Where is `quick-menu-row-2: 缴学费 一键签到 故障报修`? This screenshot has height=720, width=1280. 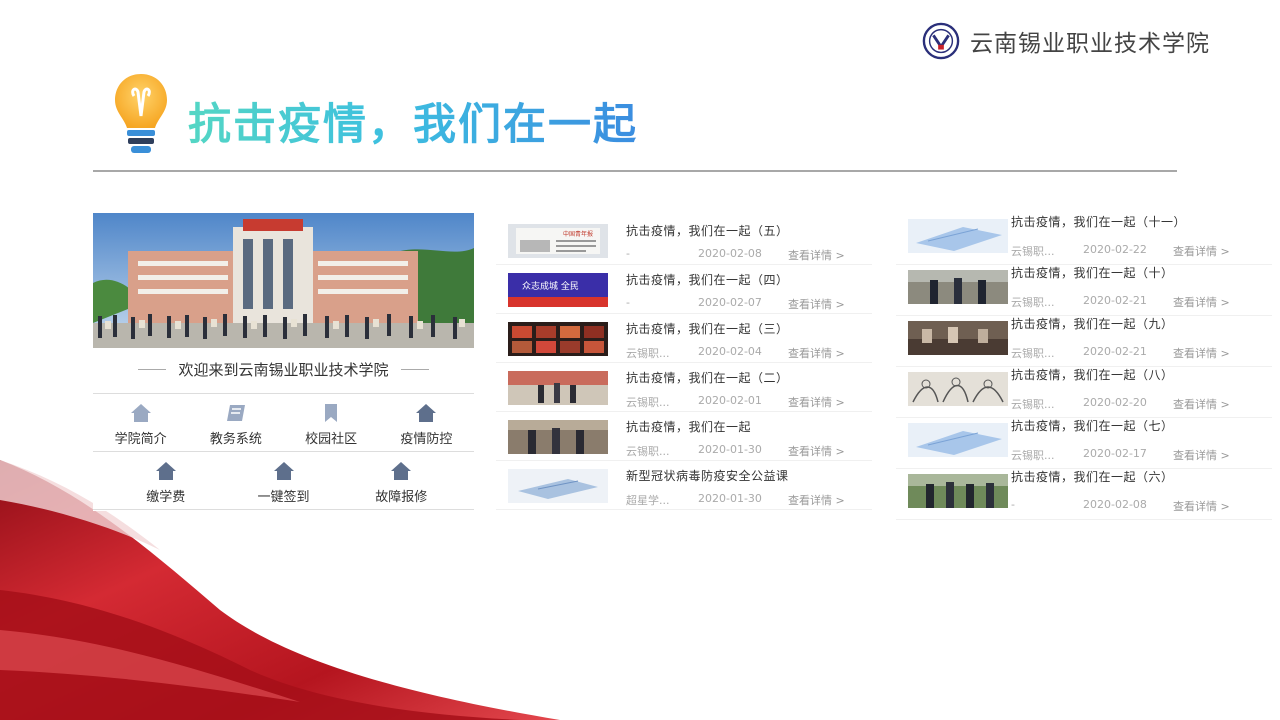
quick-menu-row-2: 缴学费 一键签到 故障报修 is located at coordinates (283, 483).